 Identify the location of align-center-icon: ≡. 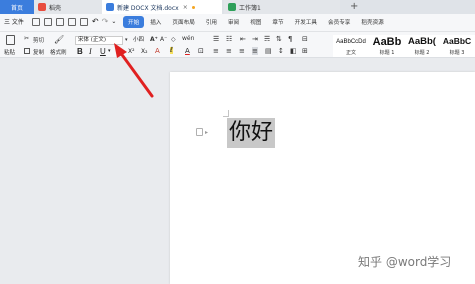
(229, 51).